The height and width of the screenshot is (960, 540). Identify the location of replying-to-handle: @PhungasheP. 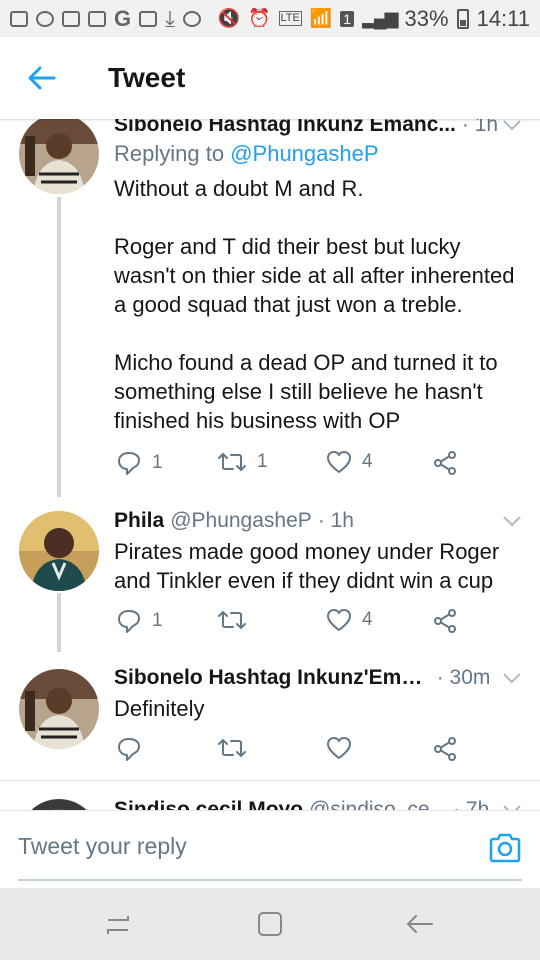
(304, 153).